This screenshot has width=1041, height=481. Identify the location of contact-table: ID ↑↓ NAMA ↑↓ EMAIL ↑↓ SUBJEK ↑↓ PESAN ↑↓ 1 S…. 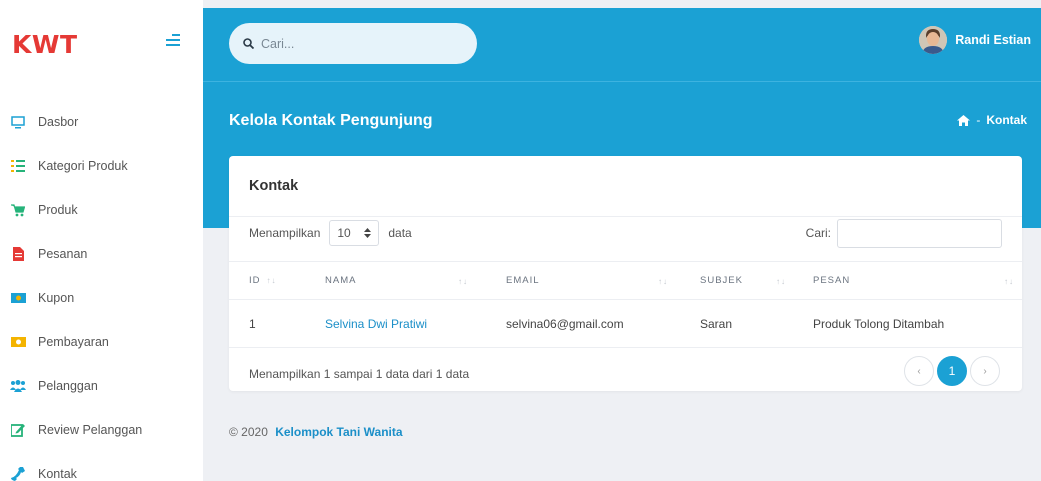
(625, 304).